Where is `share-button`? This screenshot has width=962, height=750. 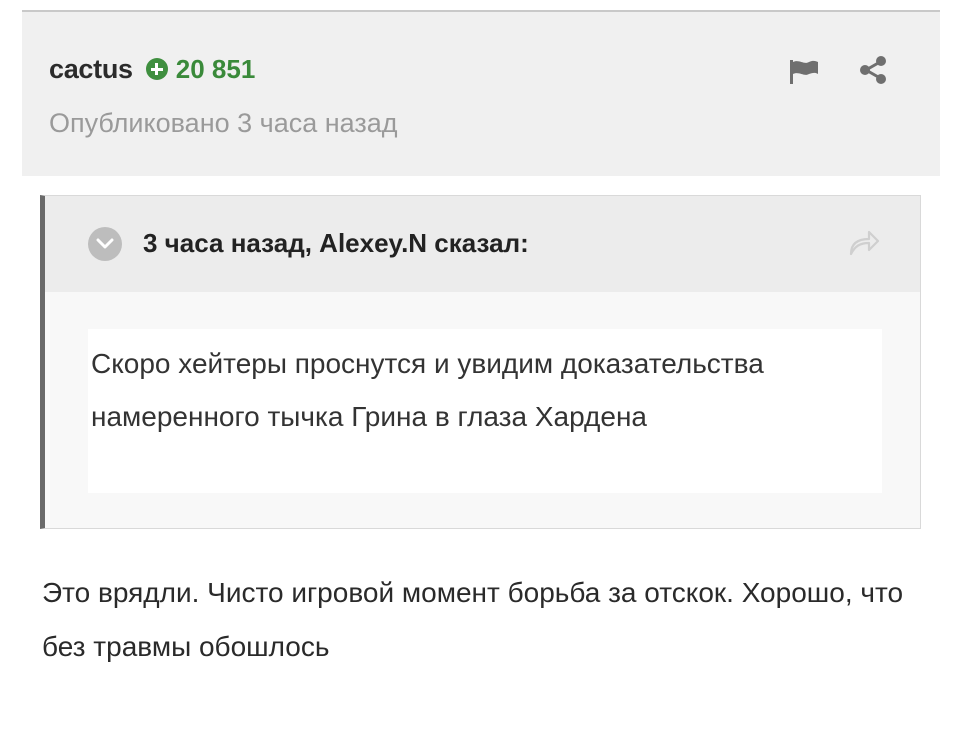 share-button is located at coordinates (873, 70).